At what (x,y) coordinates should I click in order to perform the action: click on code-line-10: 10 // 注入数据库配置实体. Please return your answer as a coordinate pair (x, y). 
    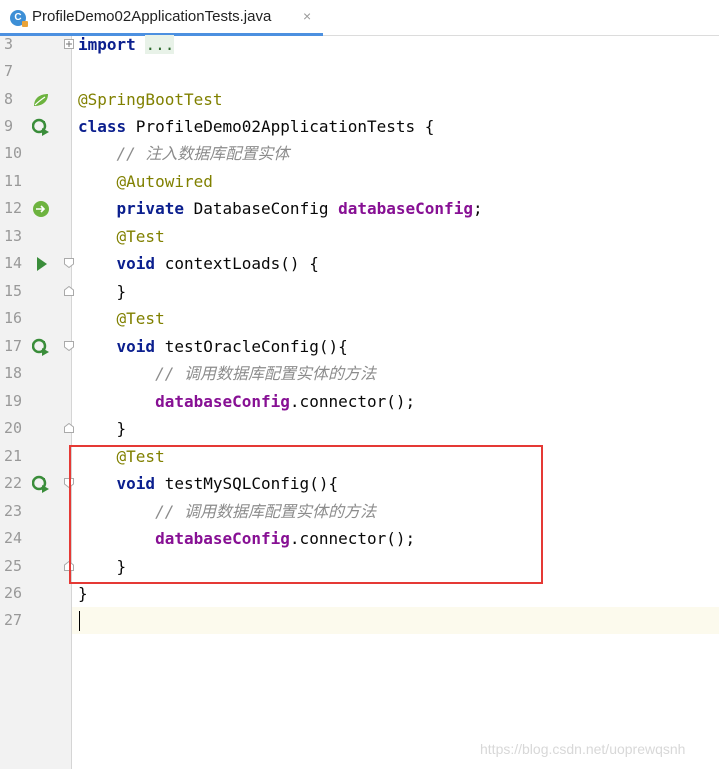
    Looking at the image, I should click on (359, 153).